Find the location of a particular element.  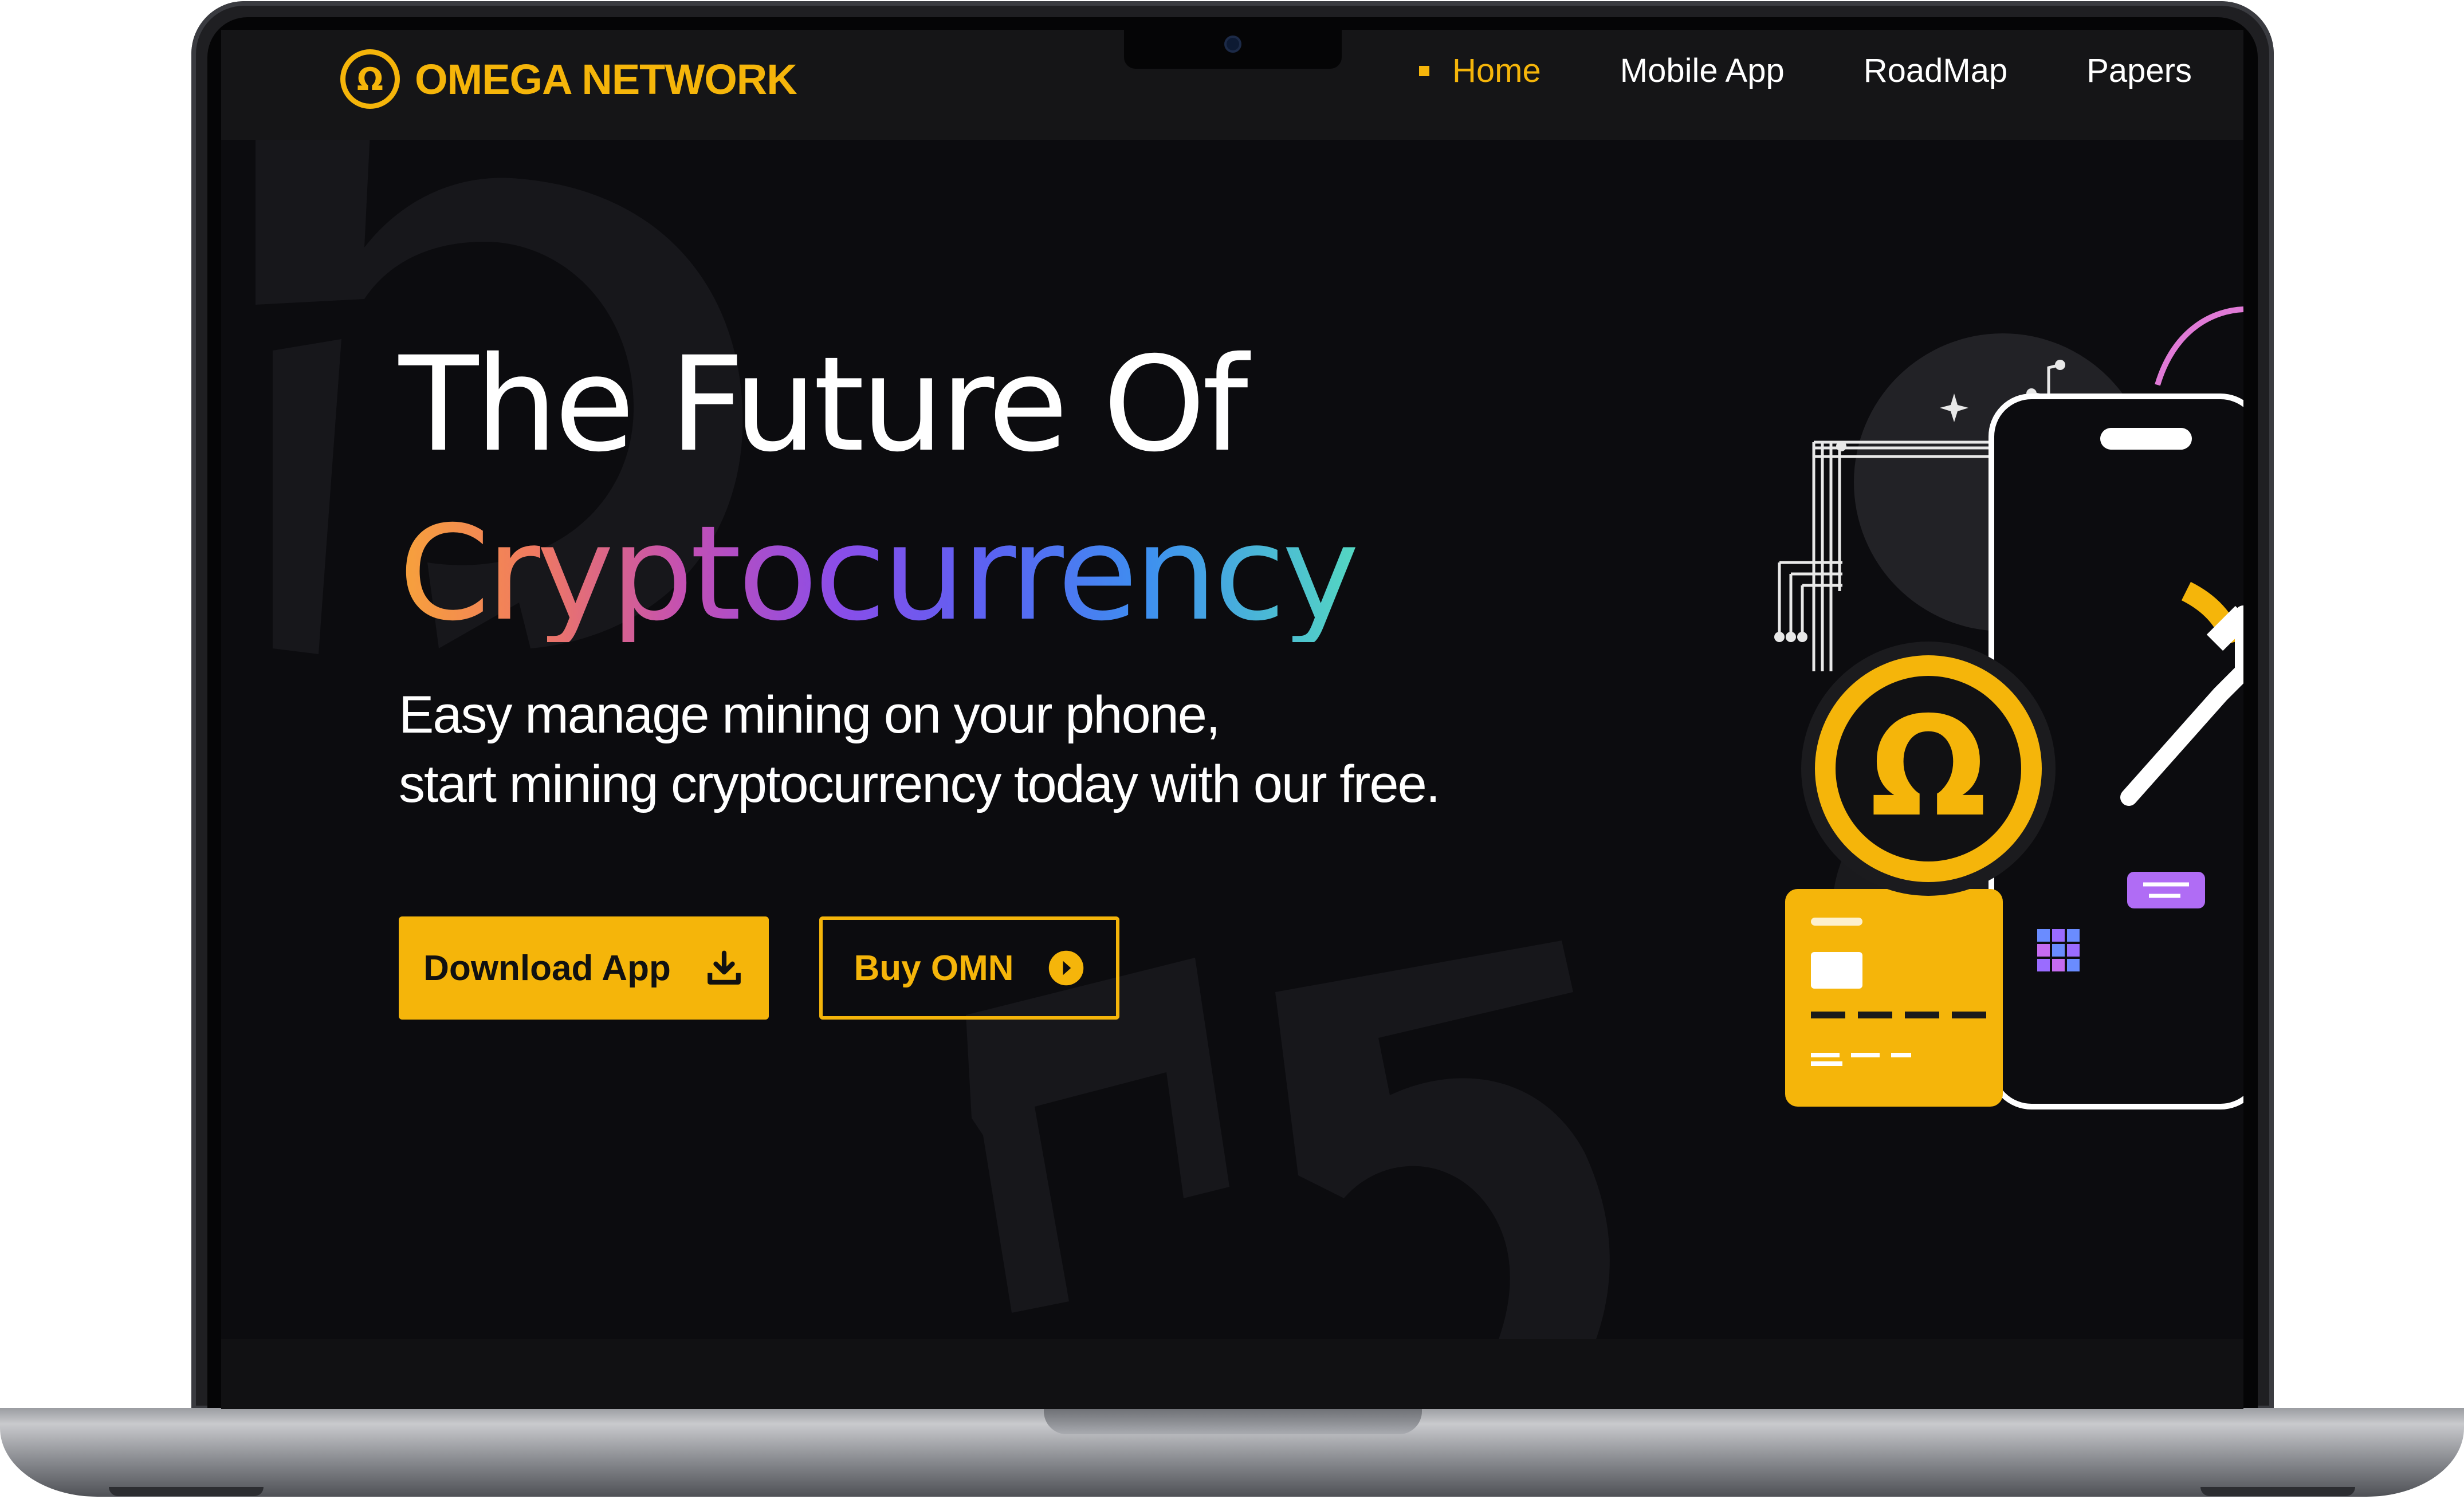

nav-home-label: Home is located at coordinates (1496, 70).